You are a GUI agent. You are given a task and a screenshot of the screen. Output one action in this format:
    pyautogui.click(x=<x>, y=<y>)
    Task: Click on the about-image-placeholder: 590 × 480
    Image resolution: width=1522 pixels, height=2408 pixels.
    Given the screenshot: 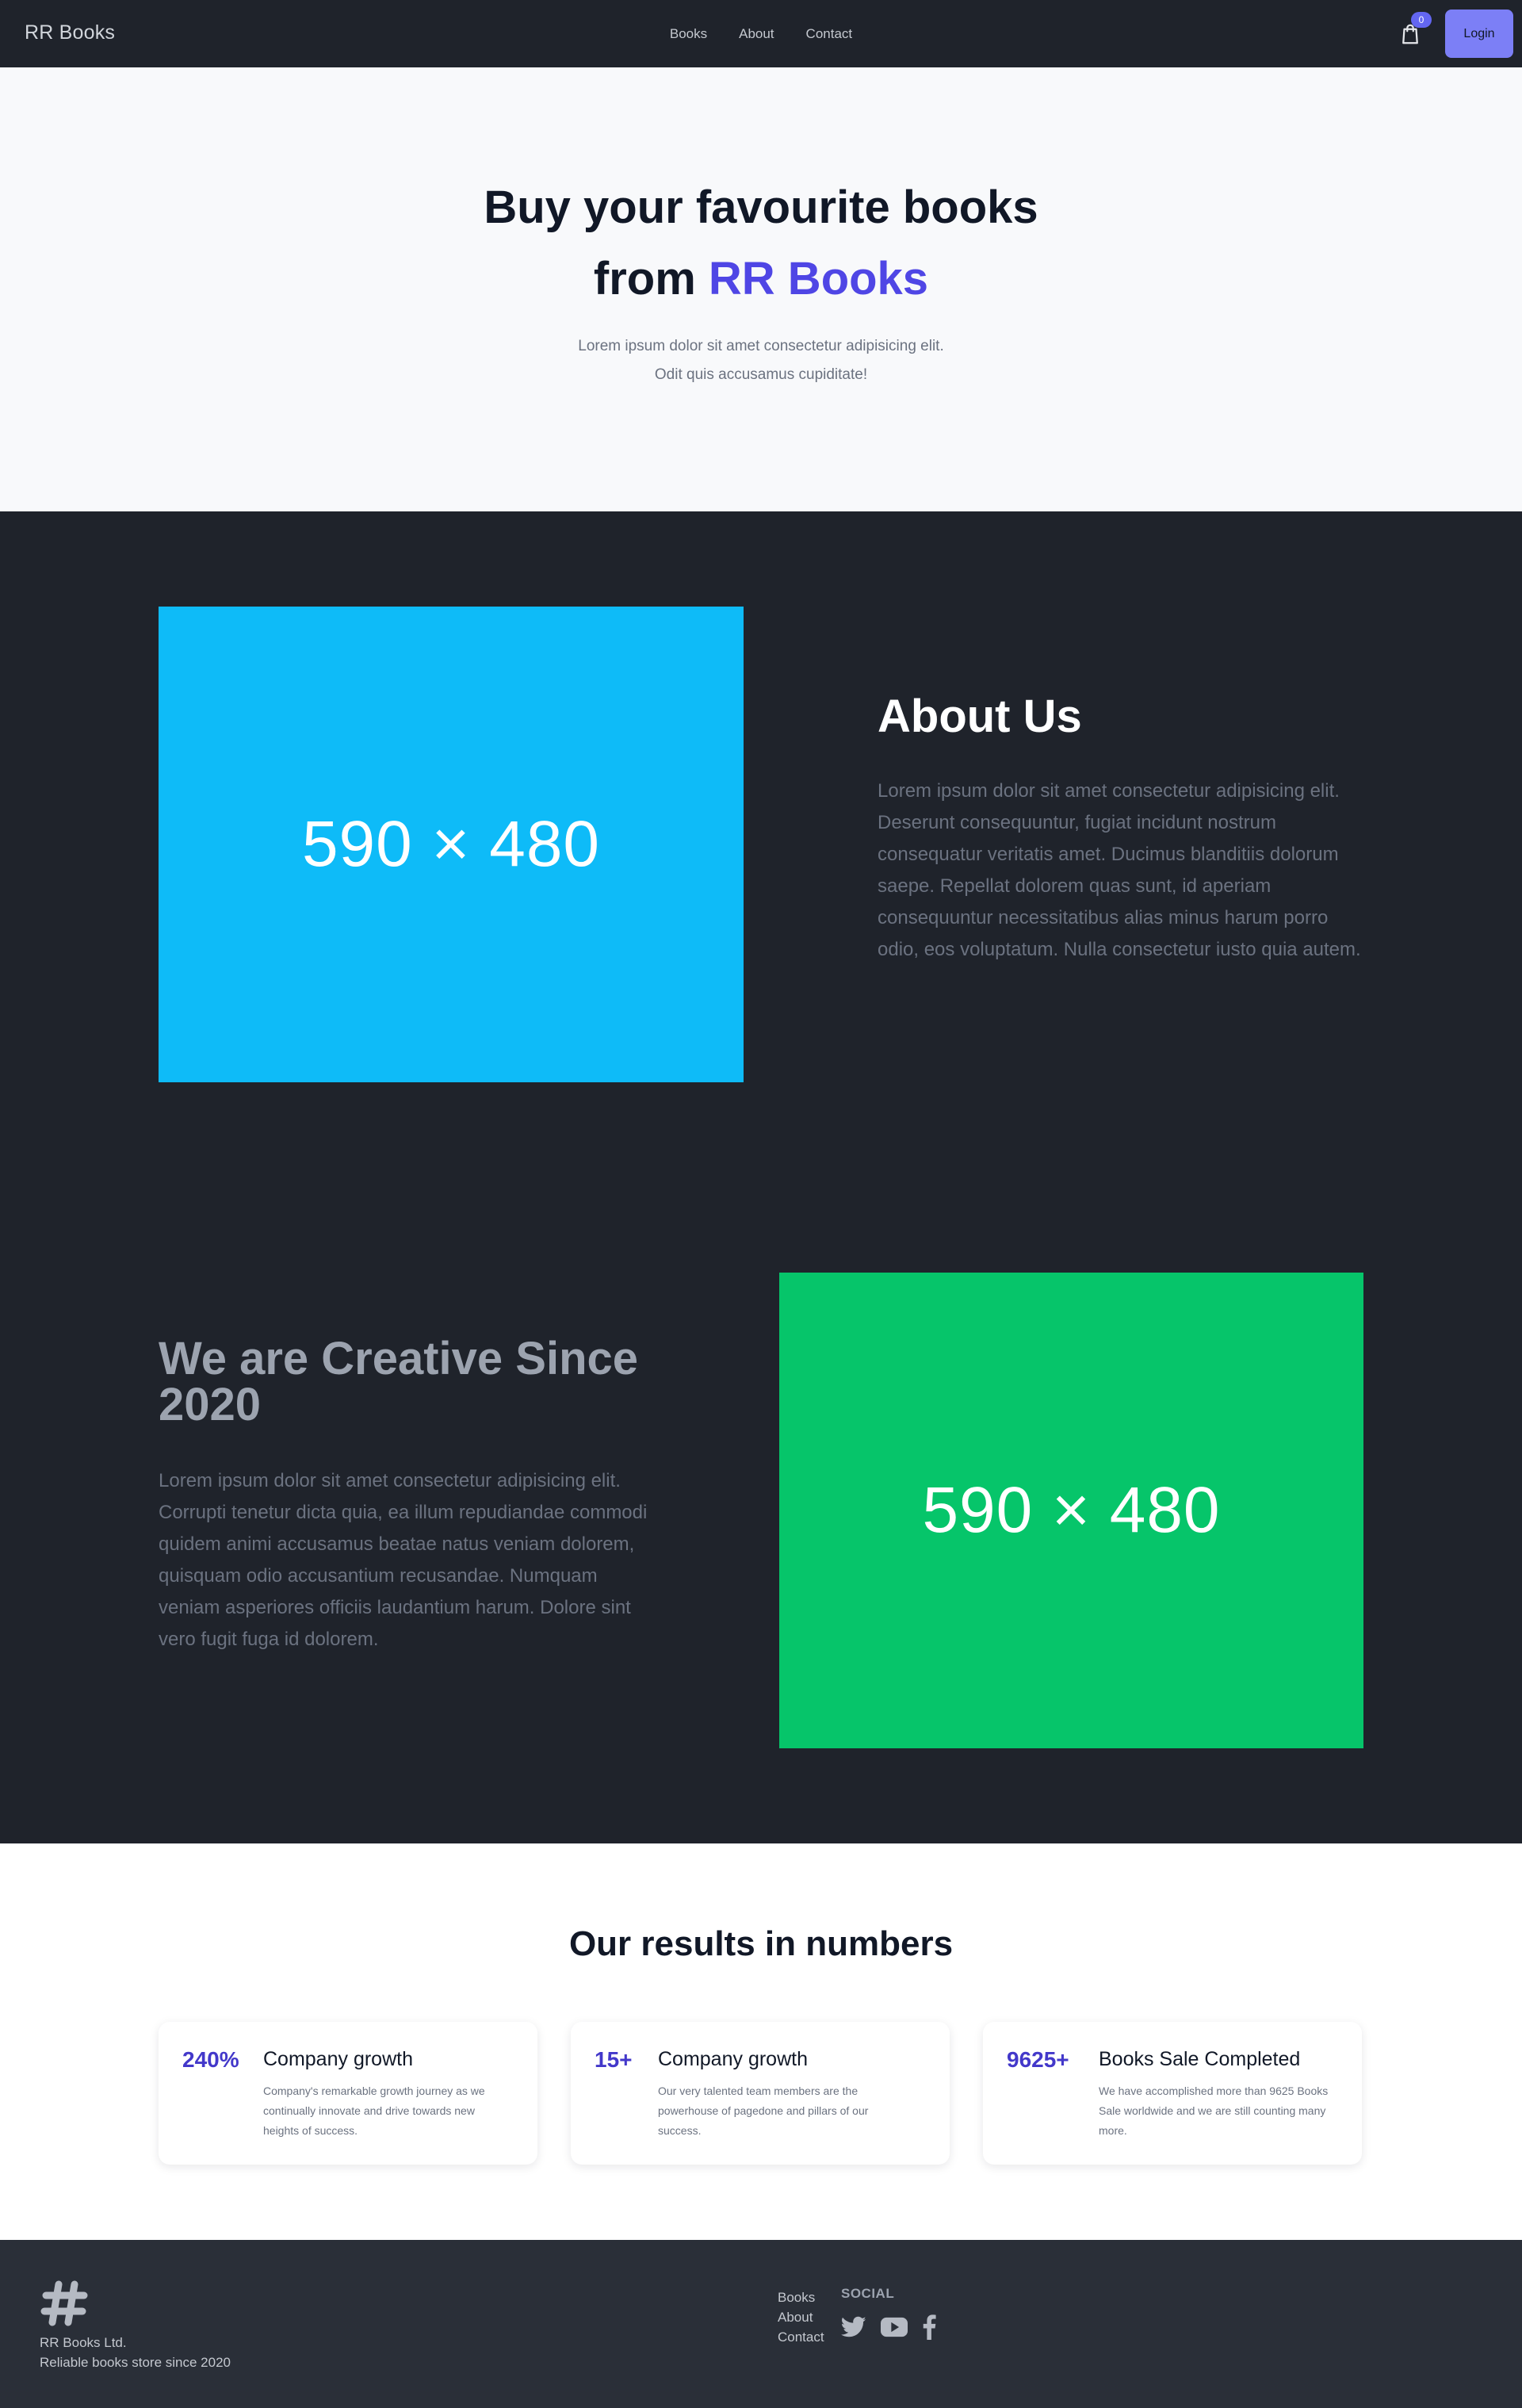 What is the action you would take?
    pyautogui.click(x=452, y=844)
    